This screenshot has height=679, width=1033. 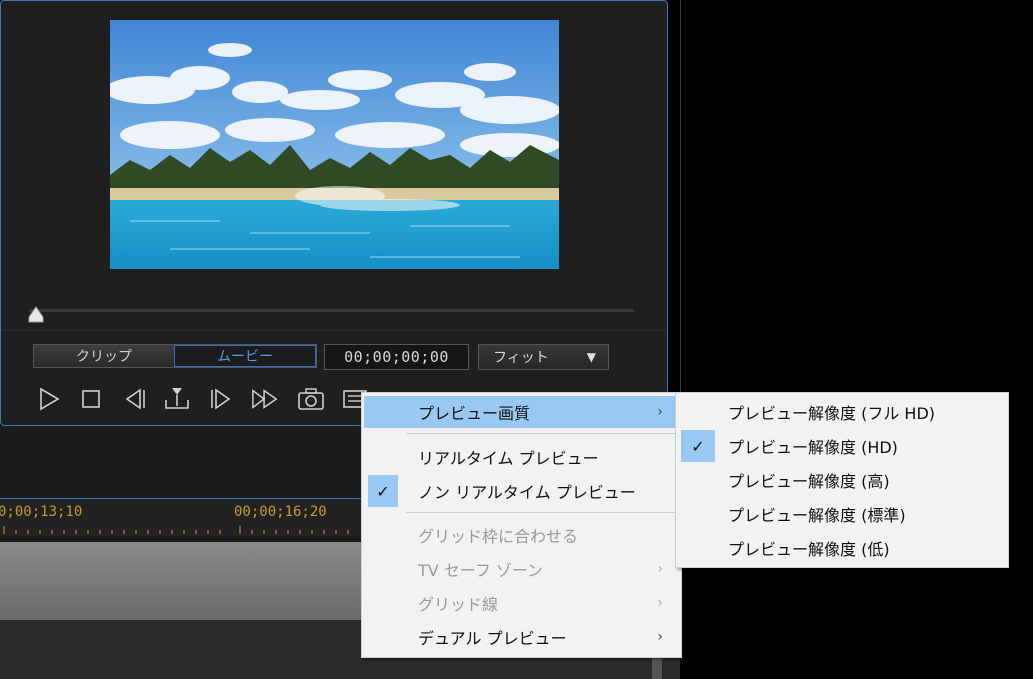 I want to click on submenu-item-full-hd: プレビュー解像度 (フル HD), so click(x=842, y=412).